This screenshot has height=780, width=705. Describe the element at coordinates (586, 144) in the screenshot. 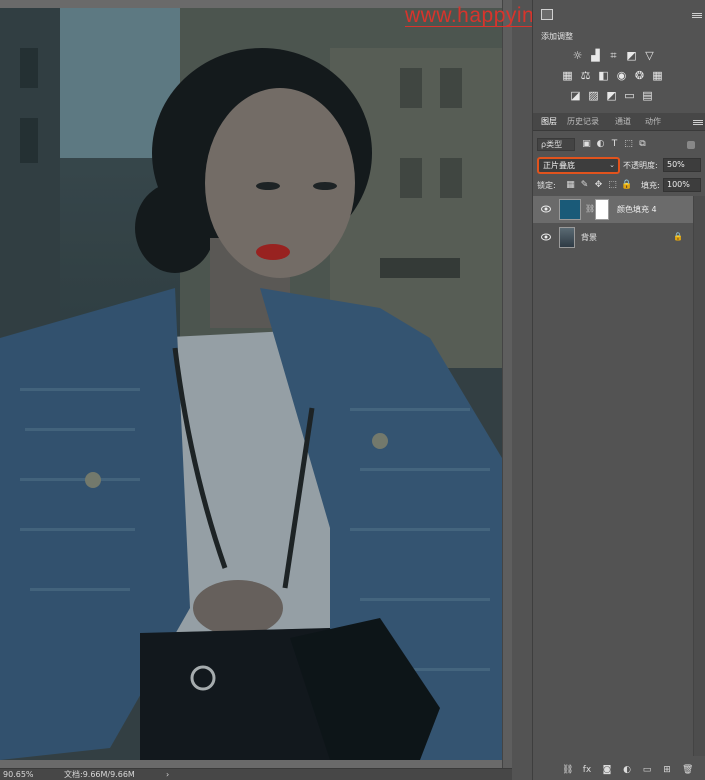

I see `pixel-filter-icon: ▣` at that location.